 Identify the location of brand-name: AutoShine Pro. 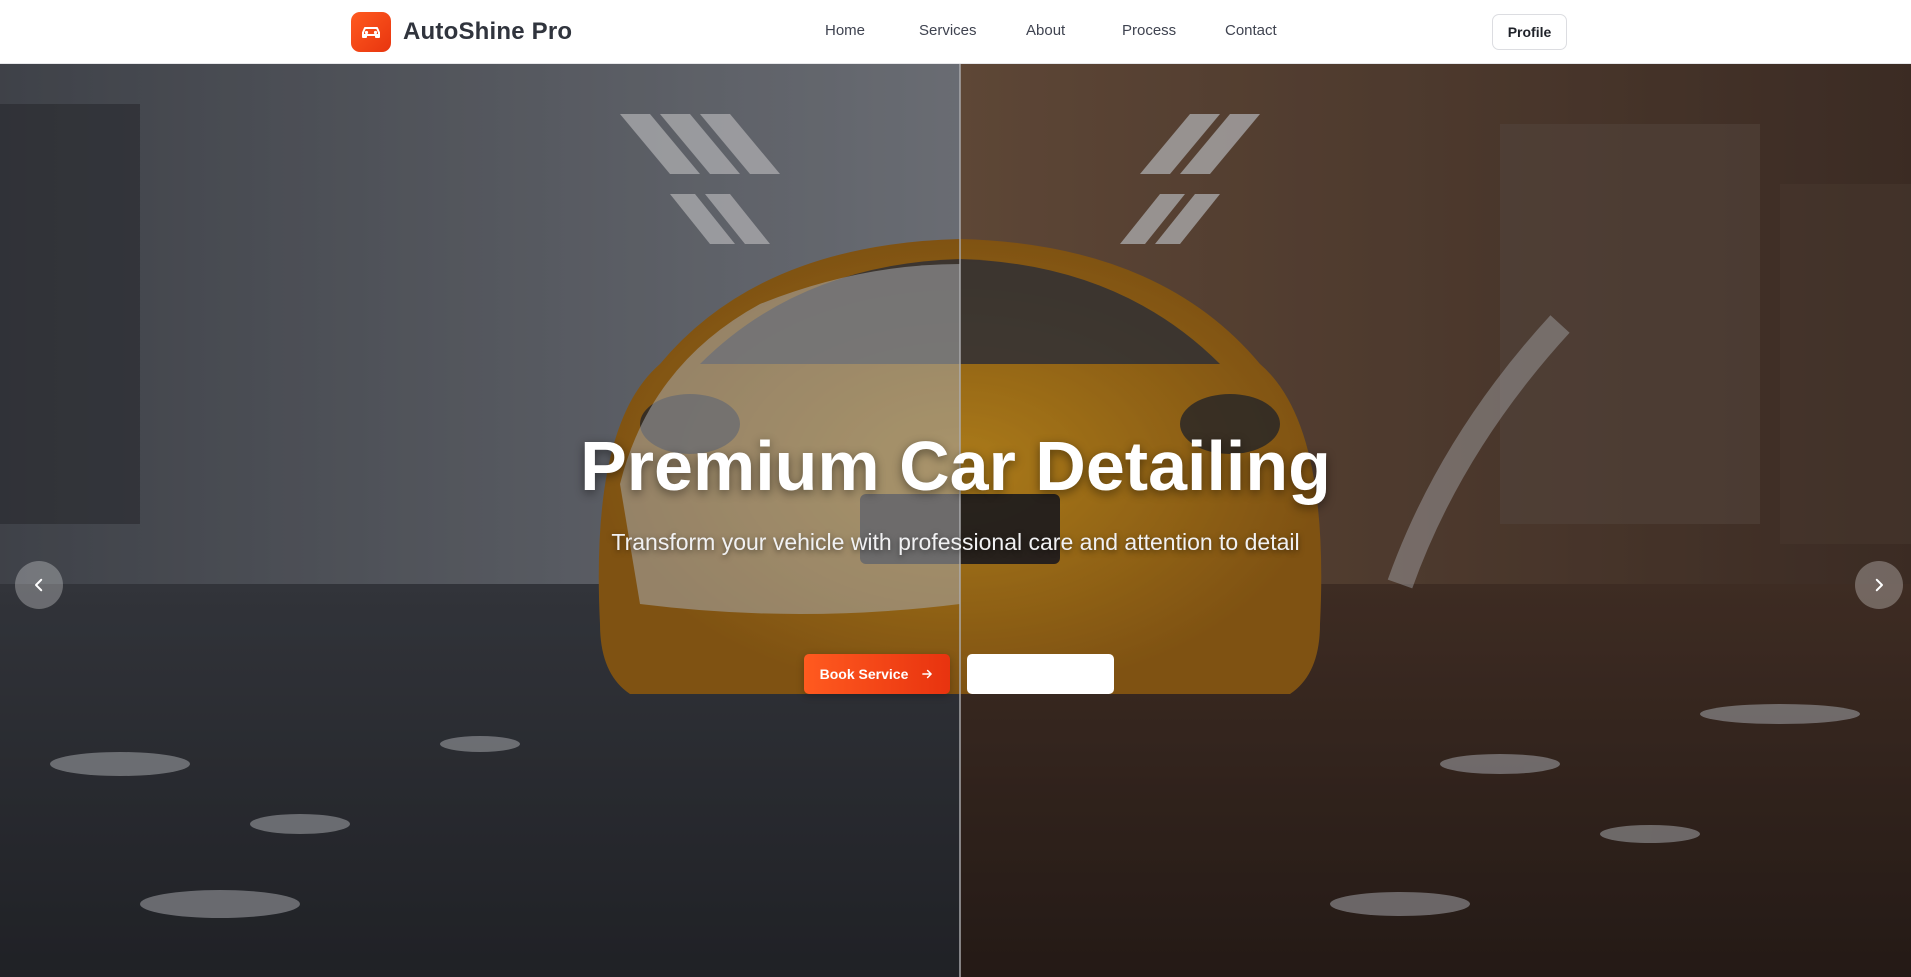
(488, 31).